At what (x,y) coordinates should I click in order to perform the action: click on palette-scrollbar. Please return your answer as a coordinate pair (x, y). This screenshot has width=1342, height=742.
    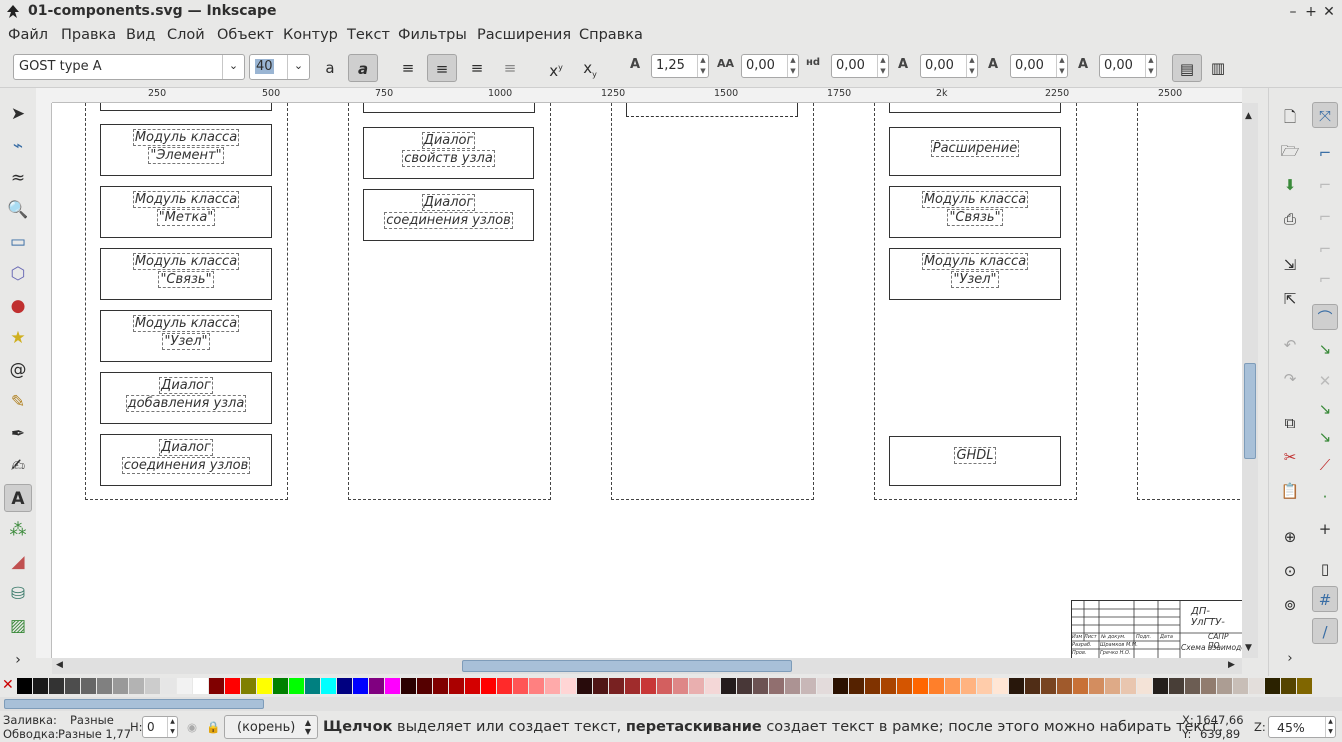
    Looking at the image, I should click on (671, 704).